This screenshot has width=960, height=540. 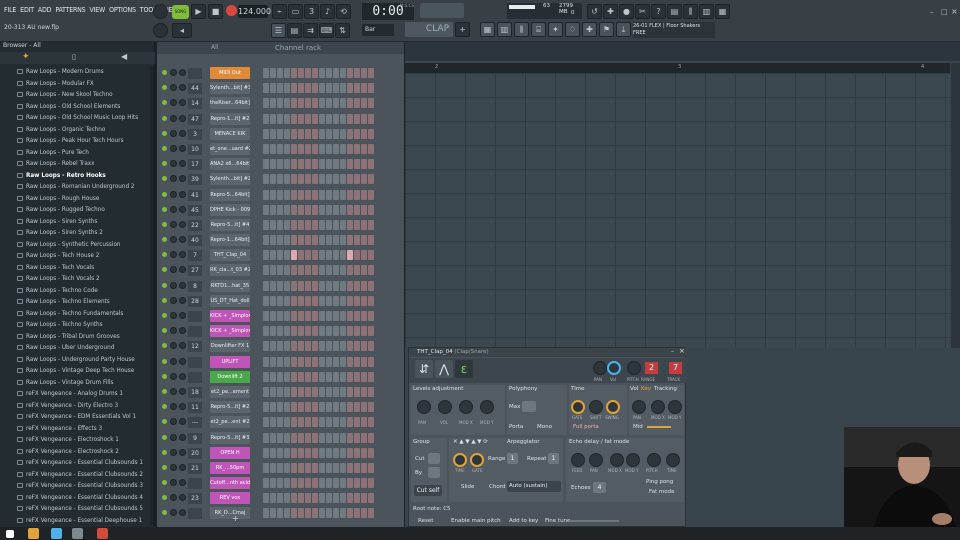 What do you see at coordinates (230, 73) in the screenshot?
I see `channel-name-button: MIDI Out` at bounding box center [230, 73].